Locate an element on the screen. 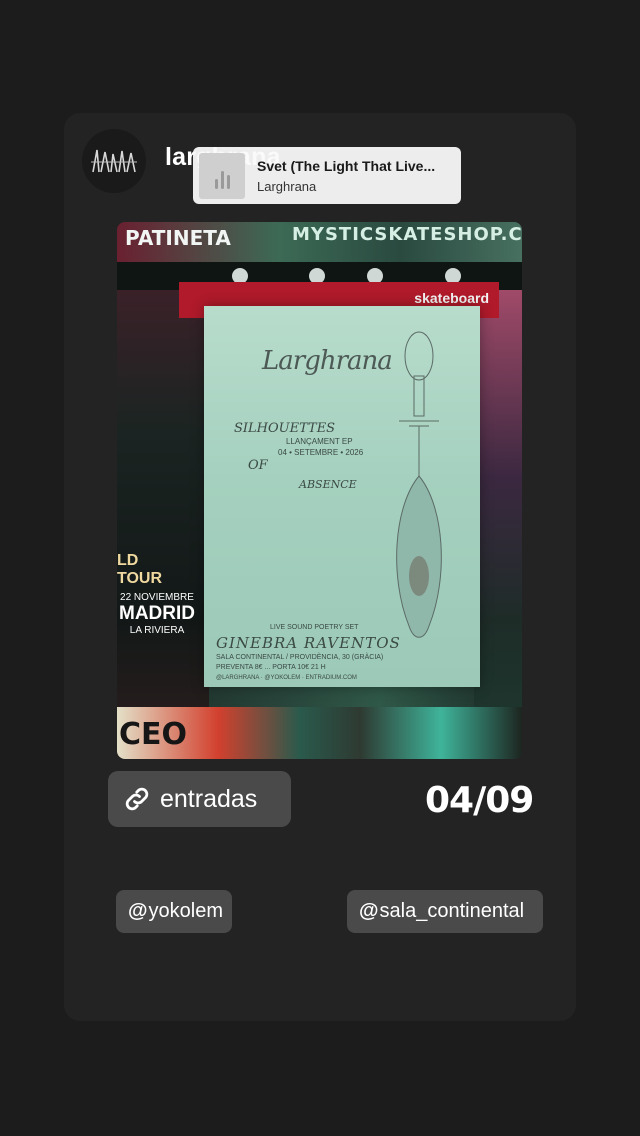  link-sticker: entradas is located at coordinates (199, 799).